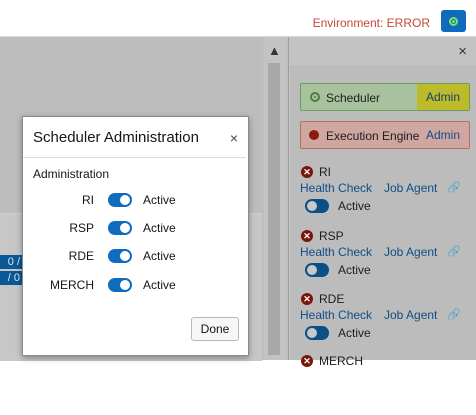  I want to click on row-name: RDE, so click(81, 256).